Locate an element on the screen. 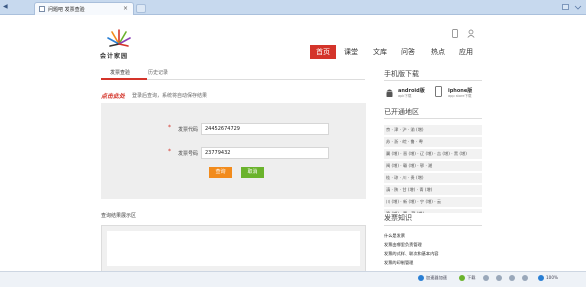  query-button: 查询 is located at coordinates (220, 172).